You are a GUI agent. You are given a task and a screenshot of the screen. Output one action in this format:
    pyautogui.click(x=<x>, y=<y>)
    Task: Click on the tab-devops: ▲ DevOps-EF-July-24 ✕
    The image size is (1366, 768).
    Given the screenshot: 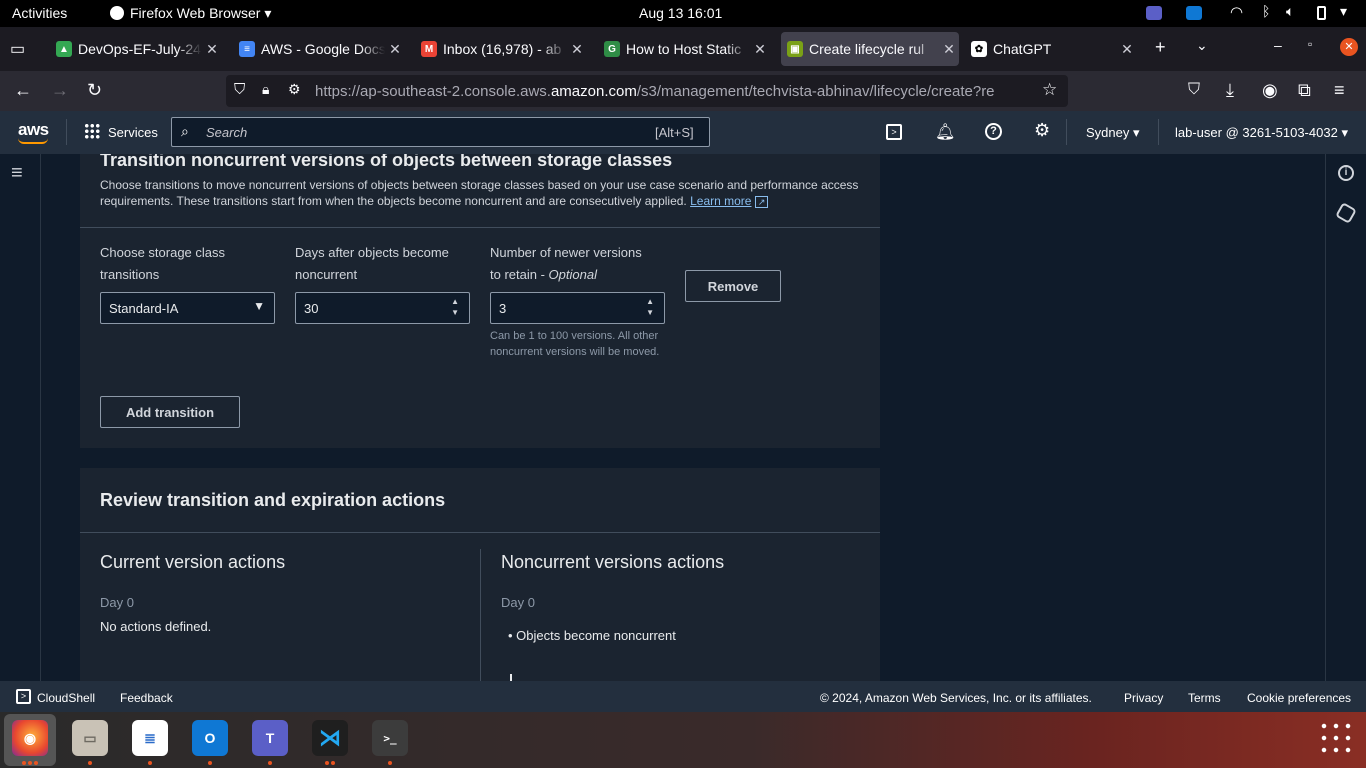 What is the action you would take?
    pyautogui.click(x=136, y=49)
    